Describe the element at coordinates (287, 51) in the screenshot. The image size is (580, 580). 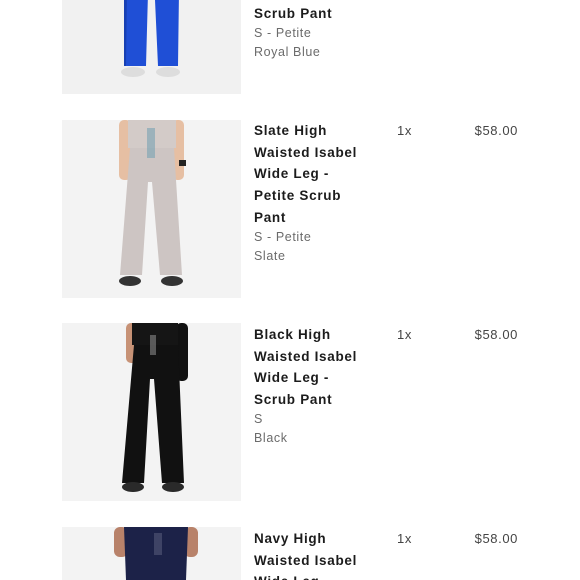
I see `item-color: Royal Blue` at that location.